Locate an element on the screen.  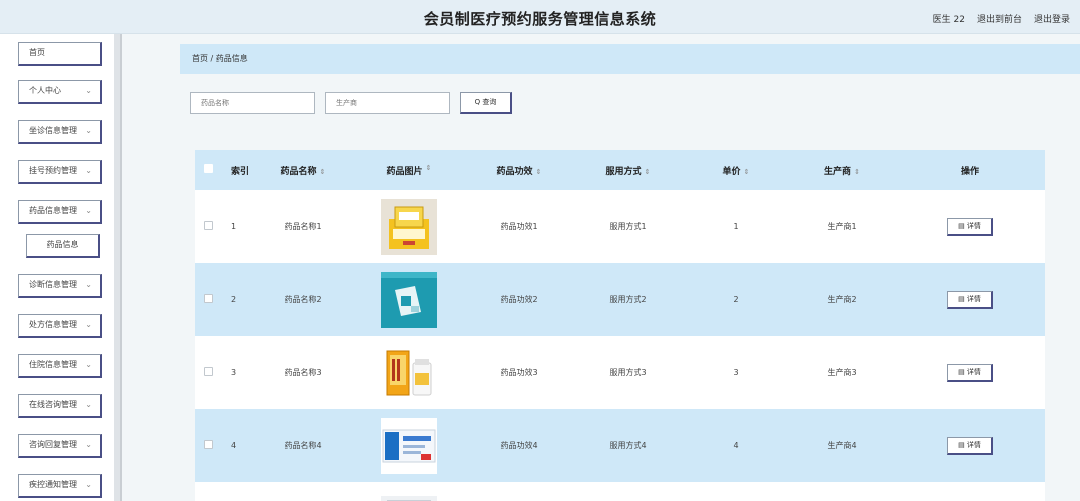
drug-name: 药品名称3 is located at coordinates (303, 372).